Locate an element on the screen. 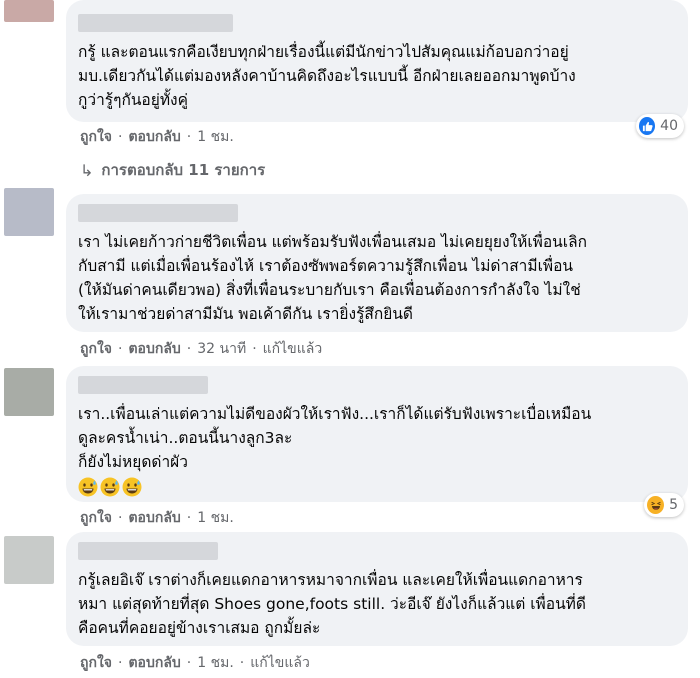  haha-icon is located at coordinates (656, 505).